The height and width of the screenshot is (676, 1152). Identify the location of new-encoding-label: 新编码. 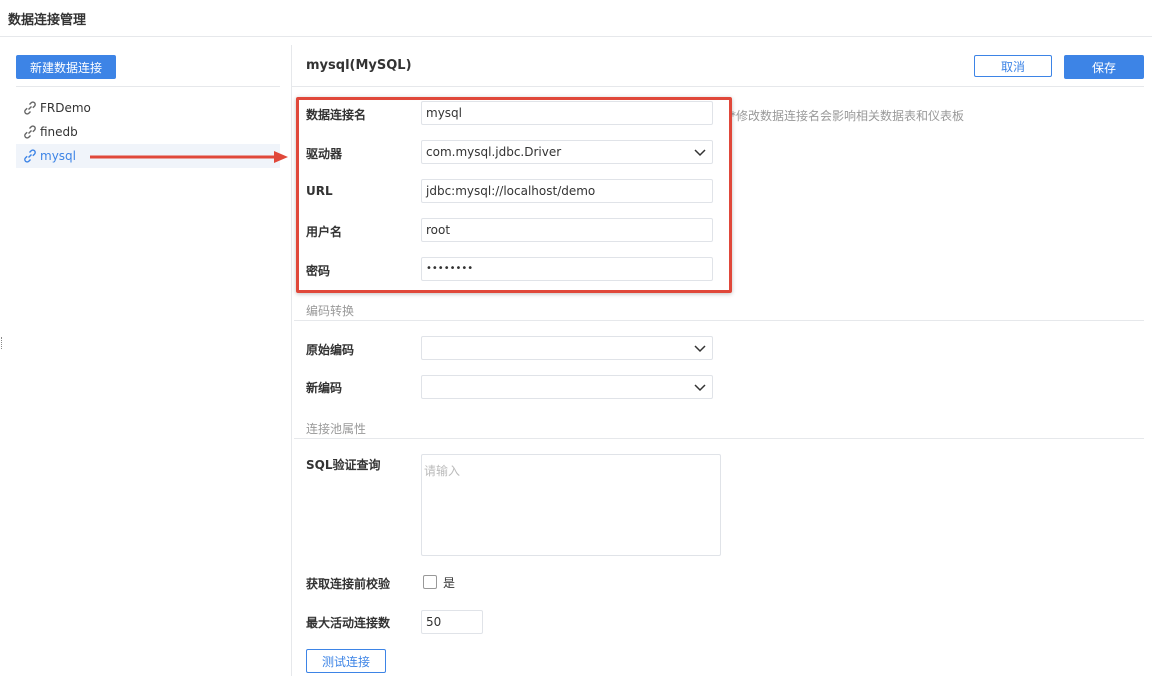
(324, 388).